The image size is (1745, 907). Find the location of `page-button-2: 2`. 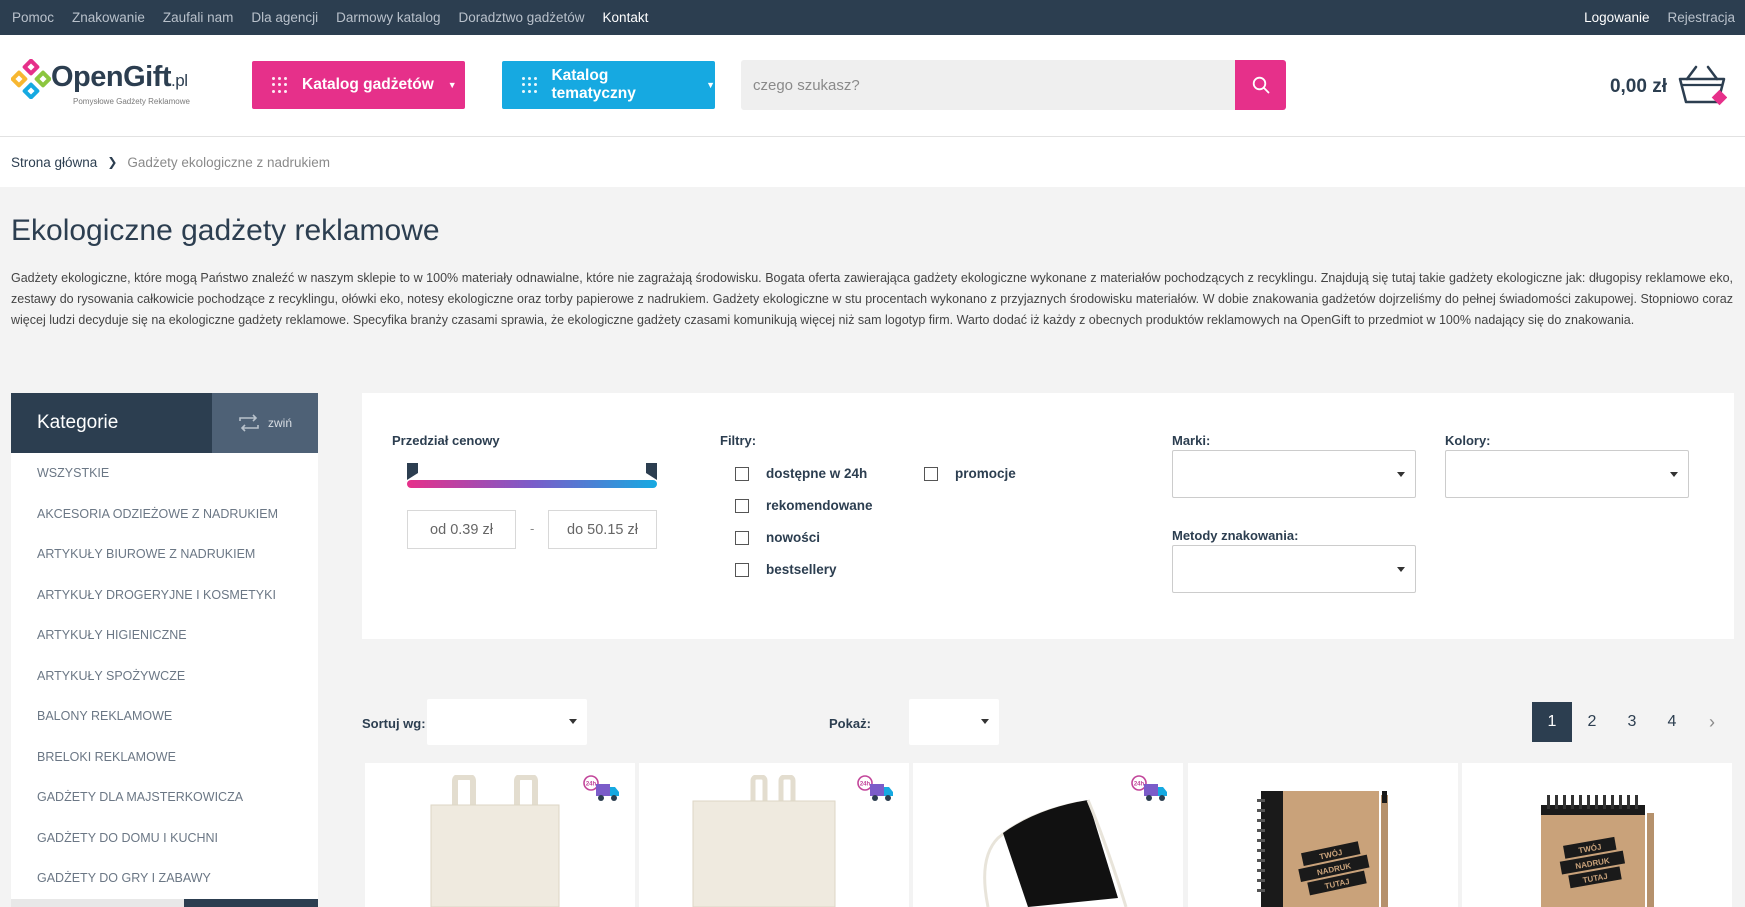

page-button-2: 2 is located at coordinates (1592, 722).